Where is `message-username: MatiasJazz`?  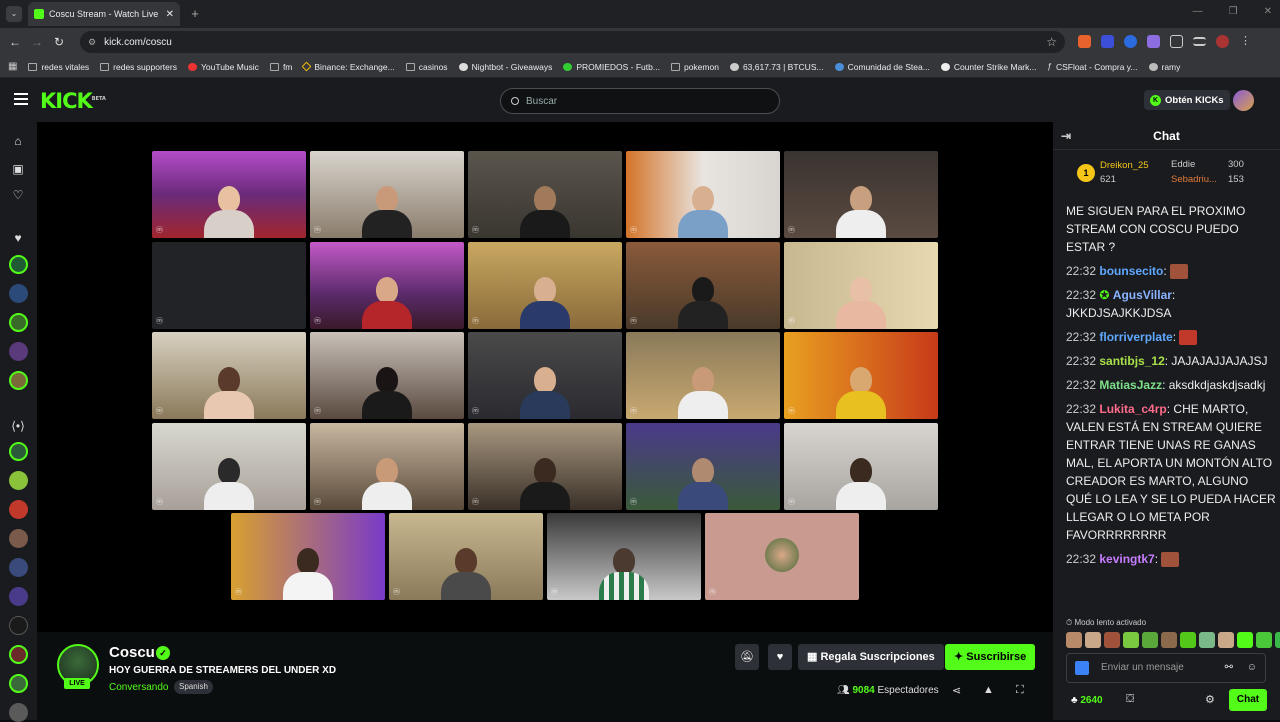 message-username: MatiasJazz is located at coordinates (1130, 385).